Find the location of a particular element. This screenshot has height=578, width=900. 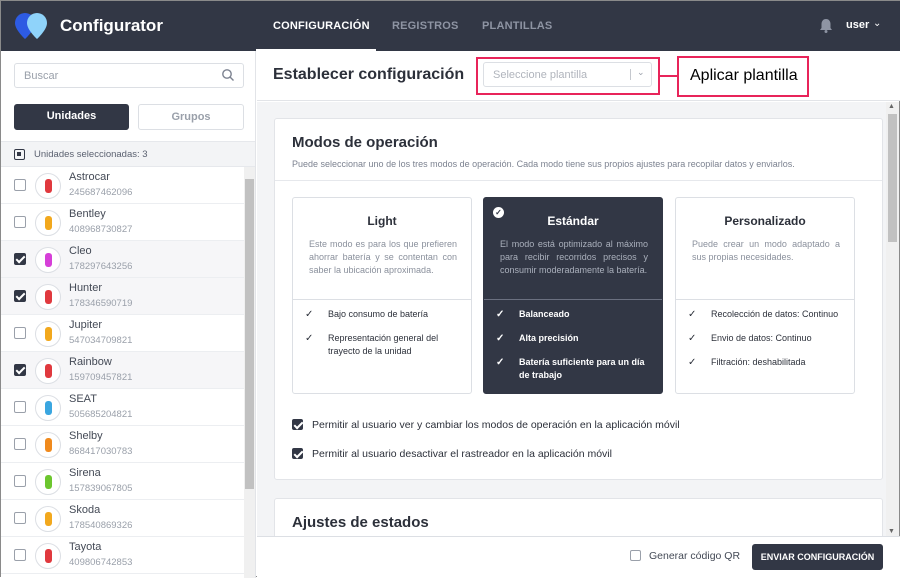

nav-configuracion: CONFIGURACIÓN is located at coordinates (321, 26).